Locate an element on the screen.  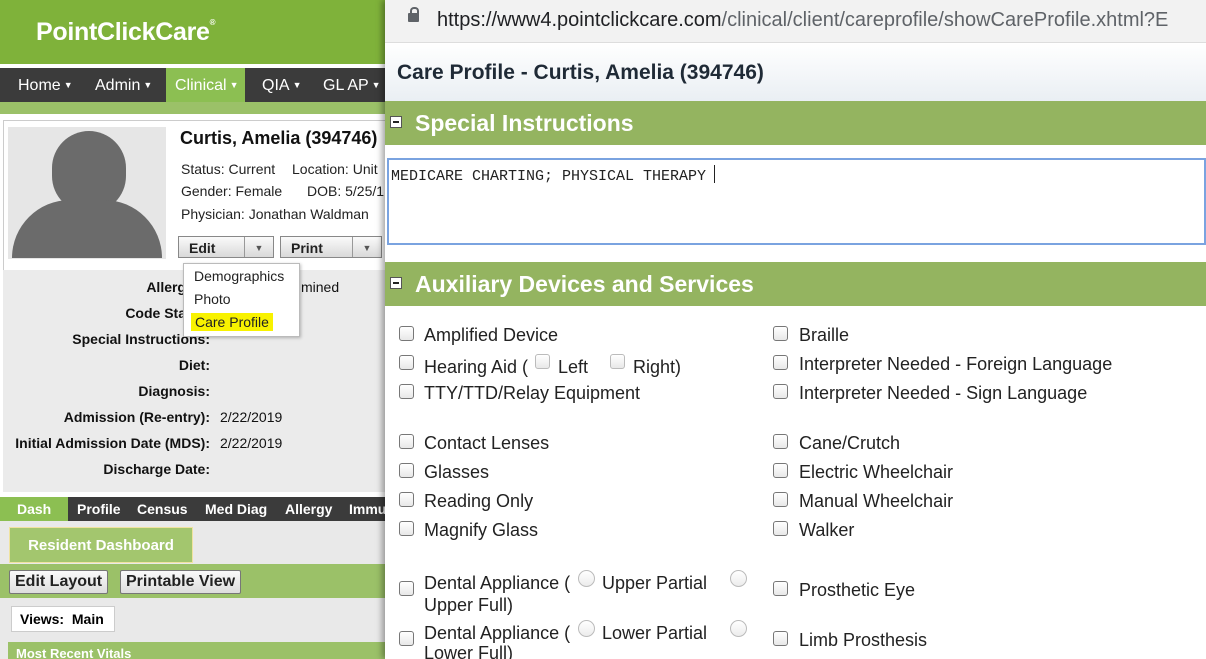
brand-logo: PointClickCare® is located at coordinates (126, 32).